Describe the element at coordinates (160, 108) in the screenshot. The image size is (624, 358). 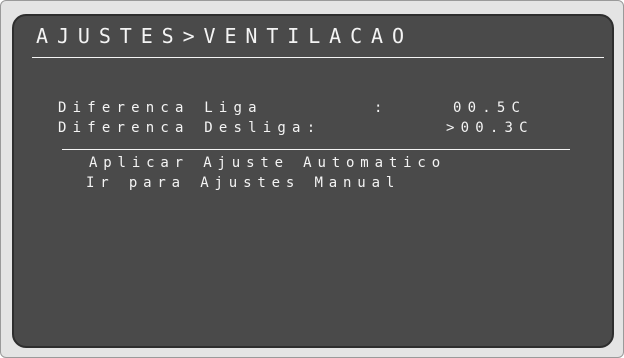
I see `param-diferenca-liga-label: Diferenca Liga` at that location.